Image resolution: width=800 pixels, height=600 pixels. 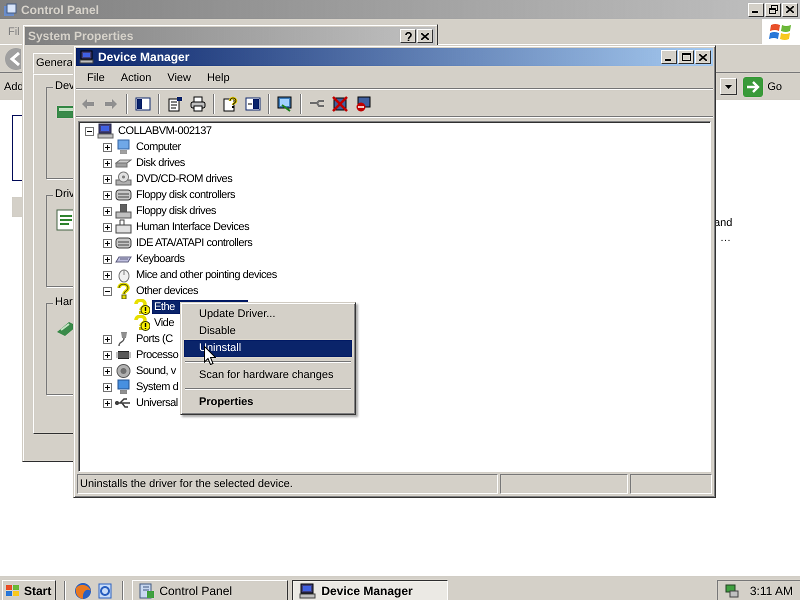 What do you see at coordinates (123, 371) in the screenshot?
I see `speaker-icon` at bounding box center [123, 371].